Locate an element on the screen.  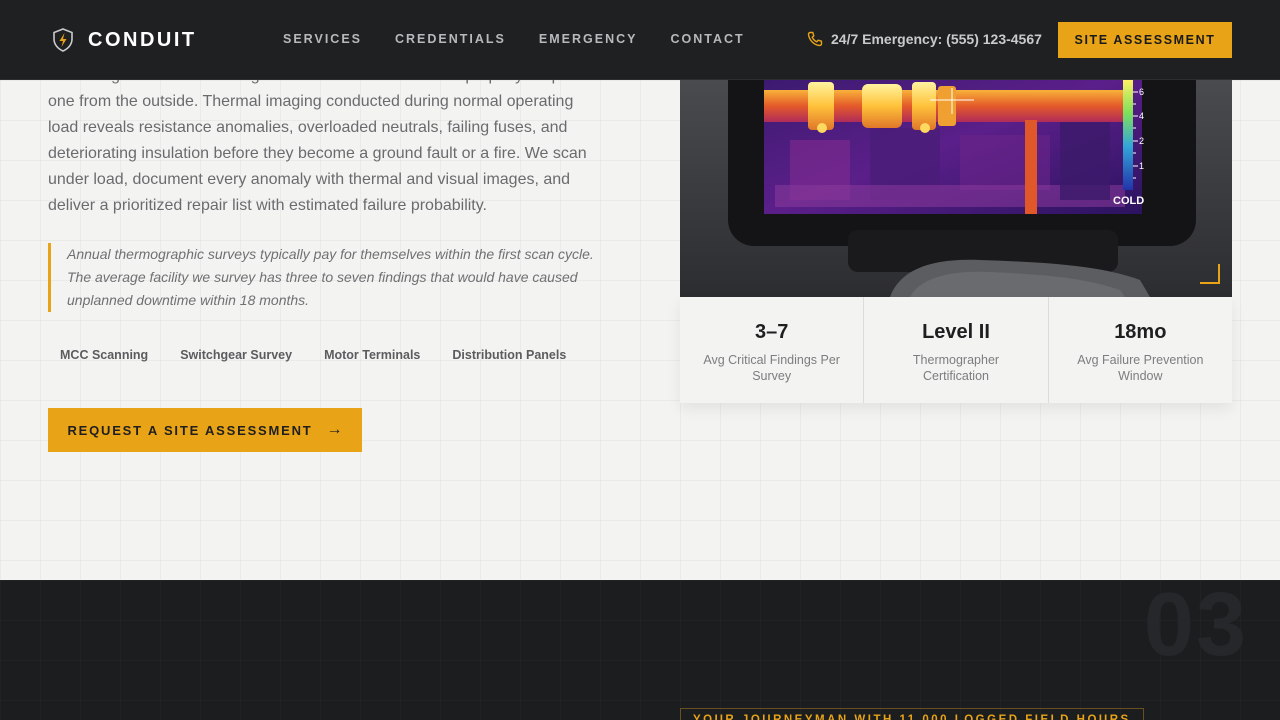
nav-emergency: EMERGENCY is located at coordinates (588, 39).